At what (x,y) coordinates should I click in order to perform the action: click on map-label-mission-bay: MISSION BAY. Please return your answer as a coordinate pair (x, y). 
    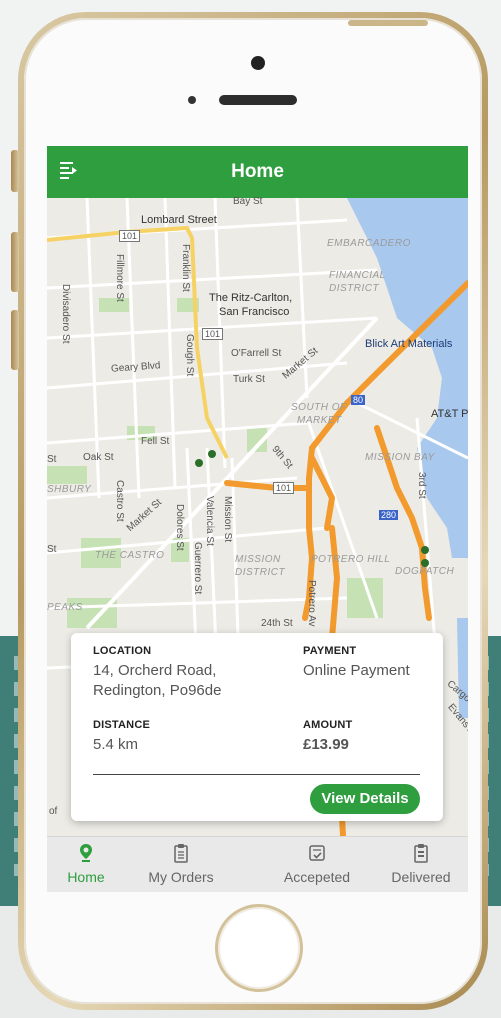
    Looking at the image, I should click on (400, 457).